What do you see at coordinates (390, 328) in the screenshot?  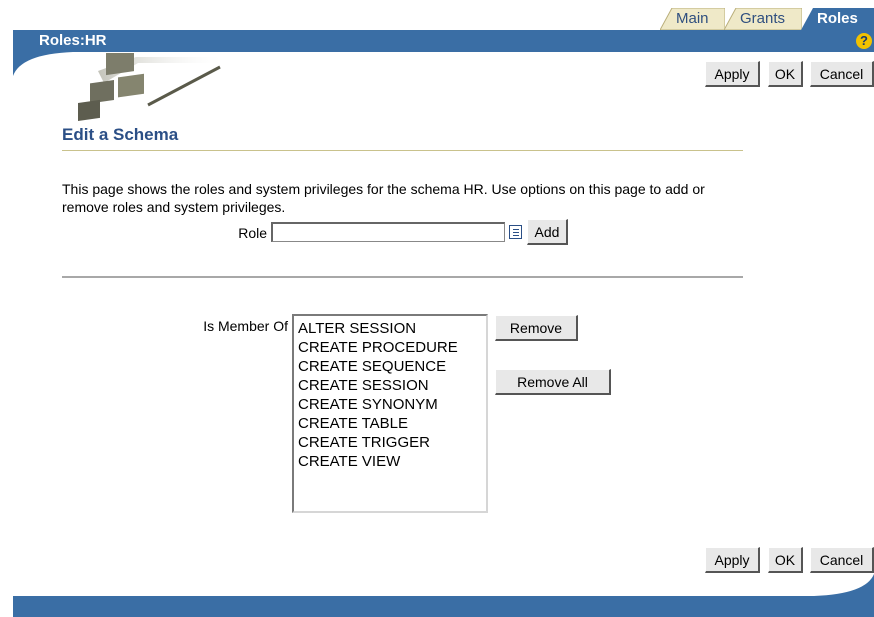 I see `list-item: ALTER SESSION` at bounding box center [390, 328].